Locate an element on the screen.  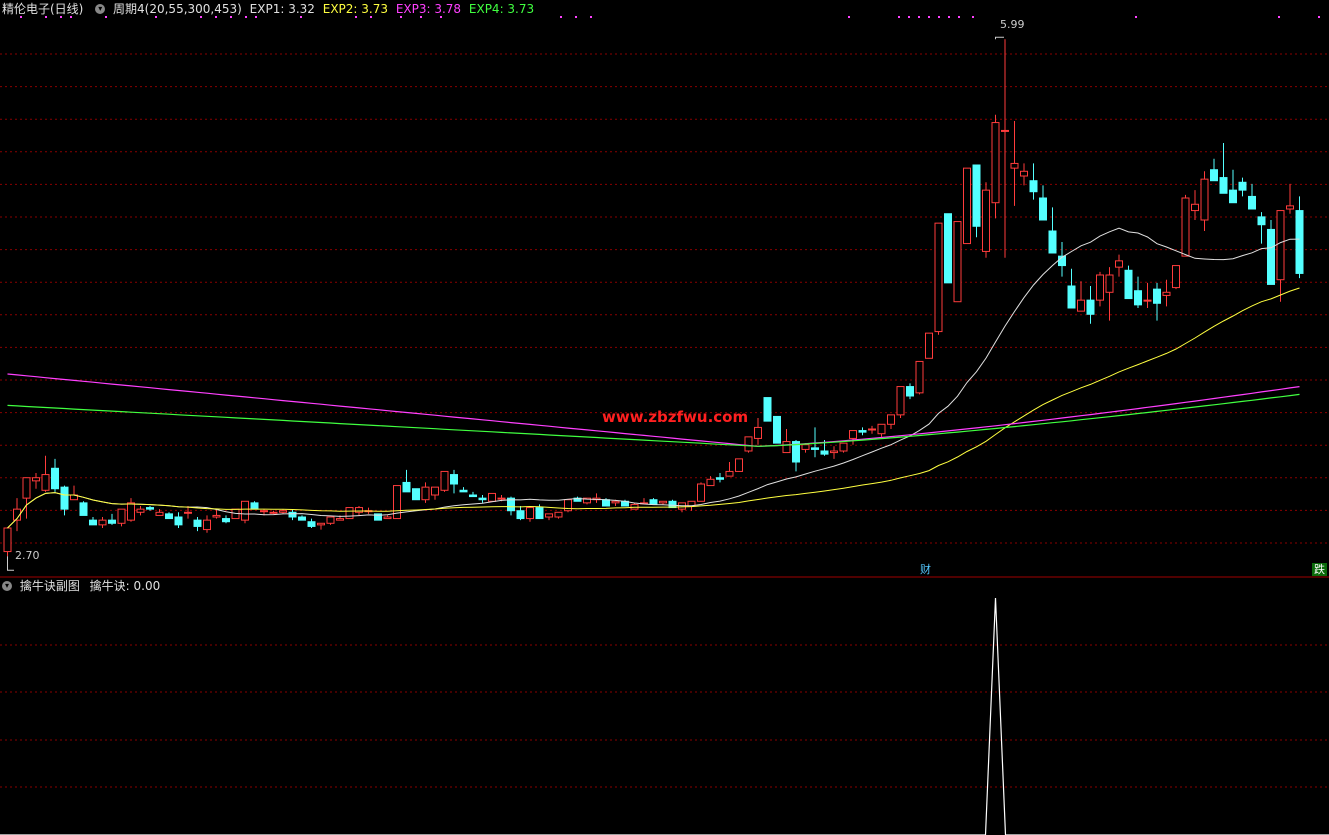
die-badge: 跌 is located at coordinates (1319, 569).